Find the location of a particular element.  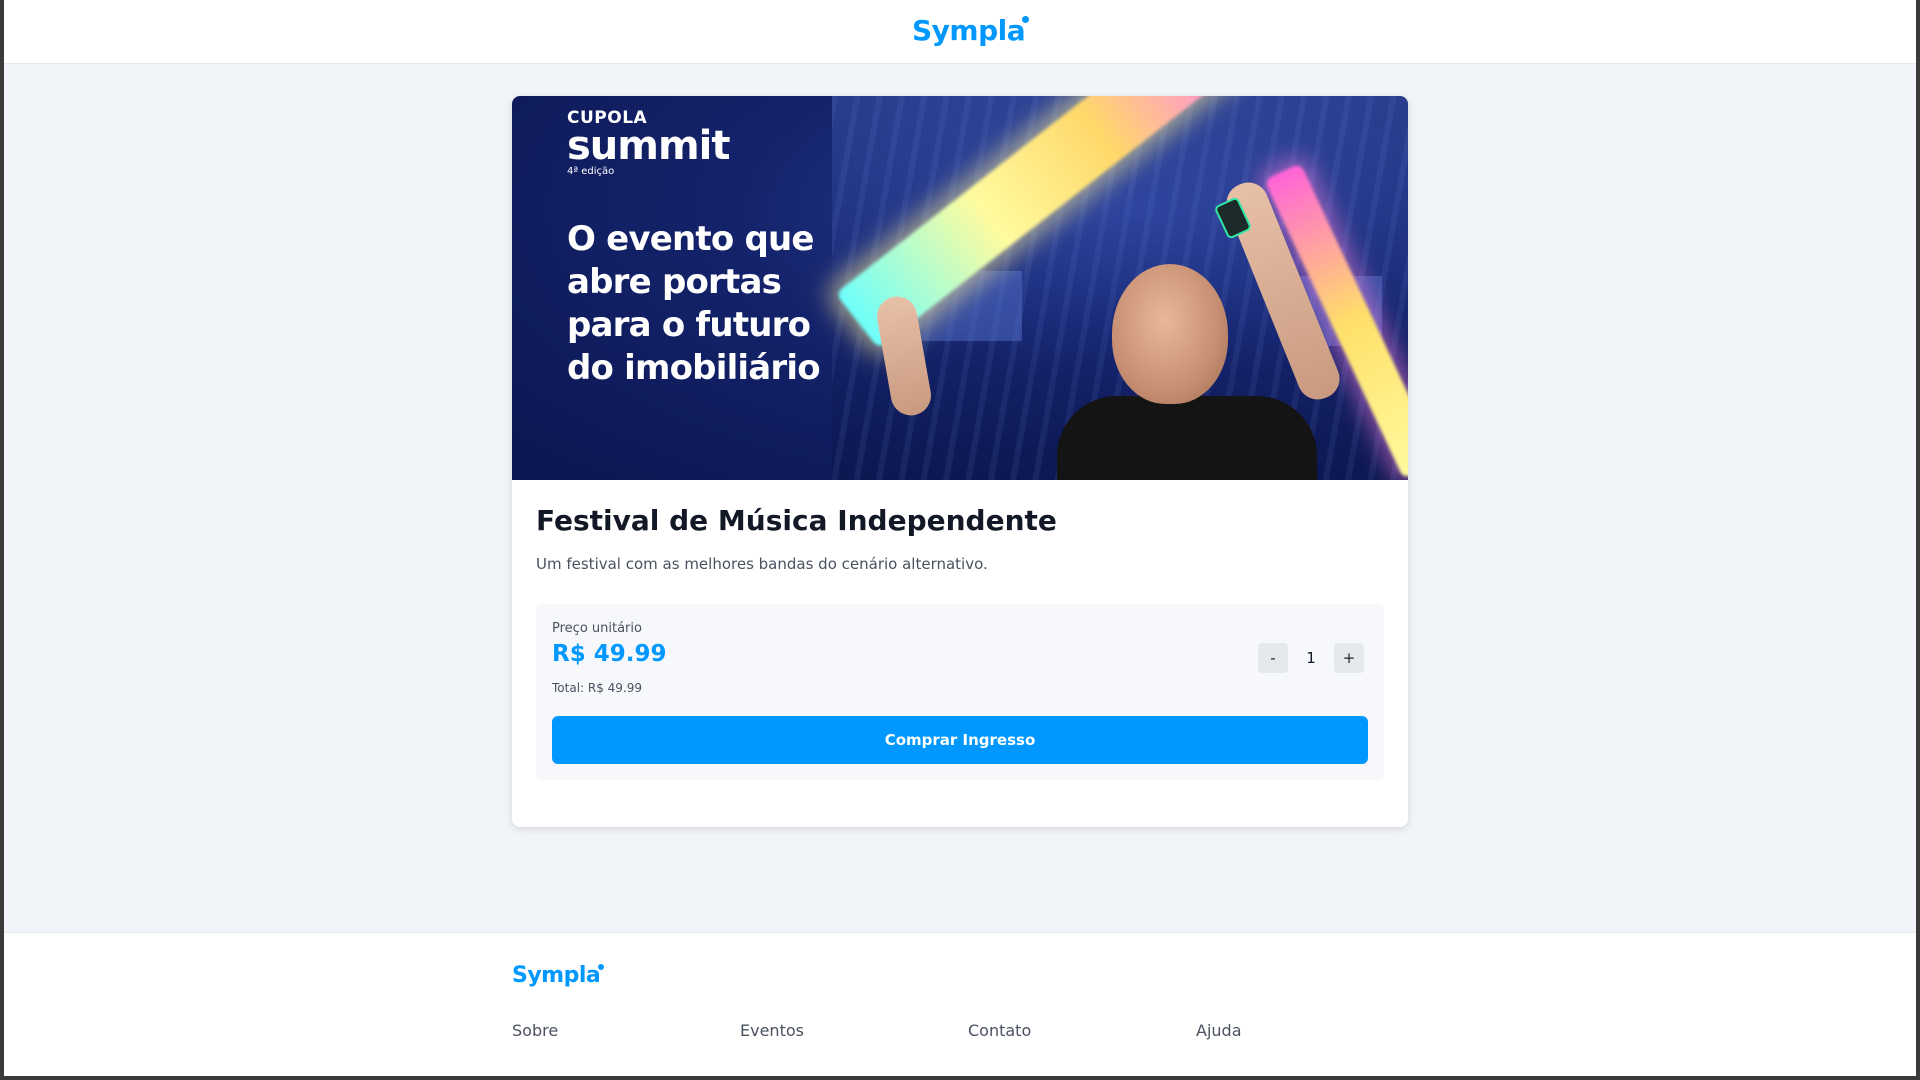

unit-price-label: Preço unitário is located at coordinates (597, 628).